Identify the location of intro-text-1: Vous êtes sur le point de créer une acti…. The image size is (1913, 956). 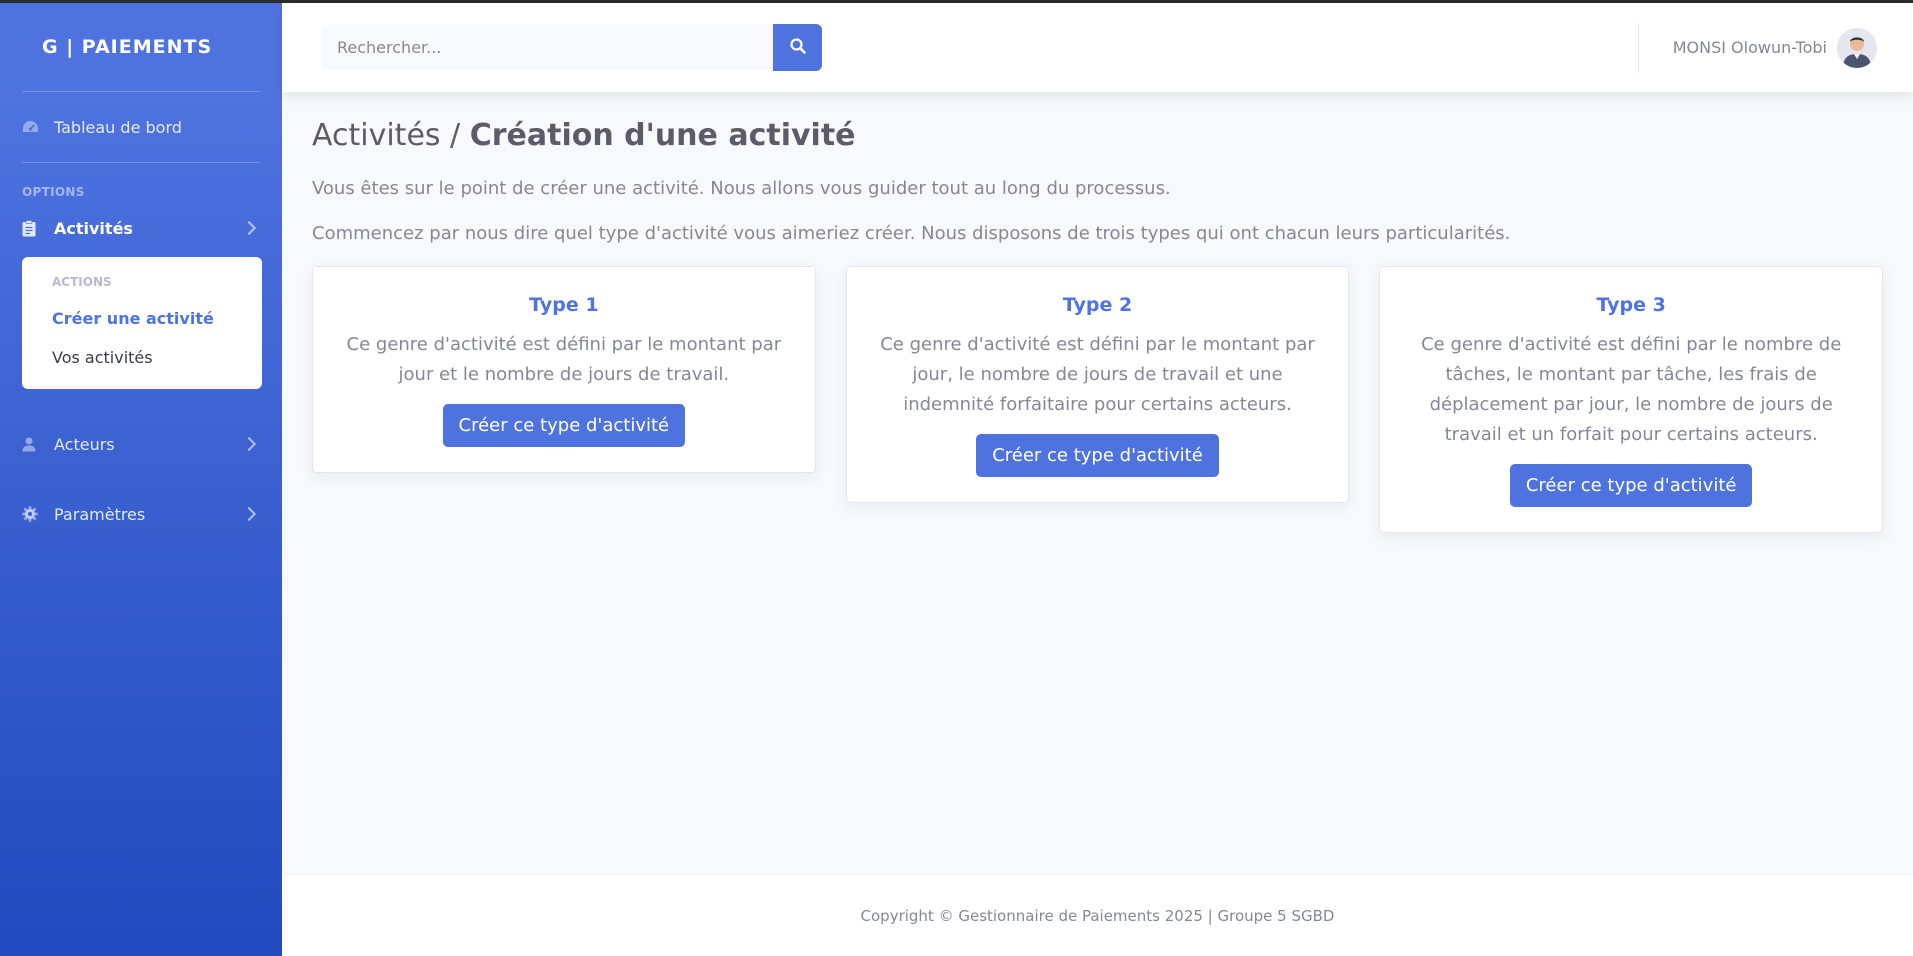
(741, 188).